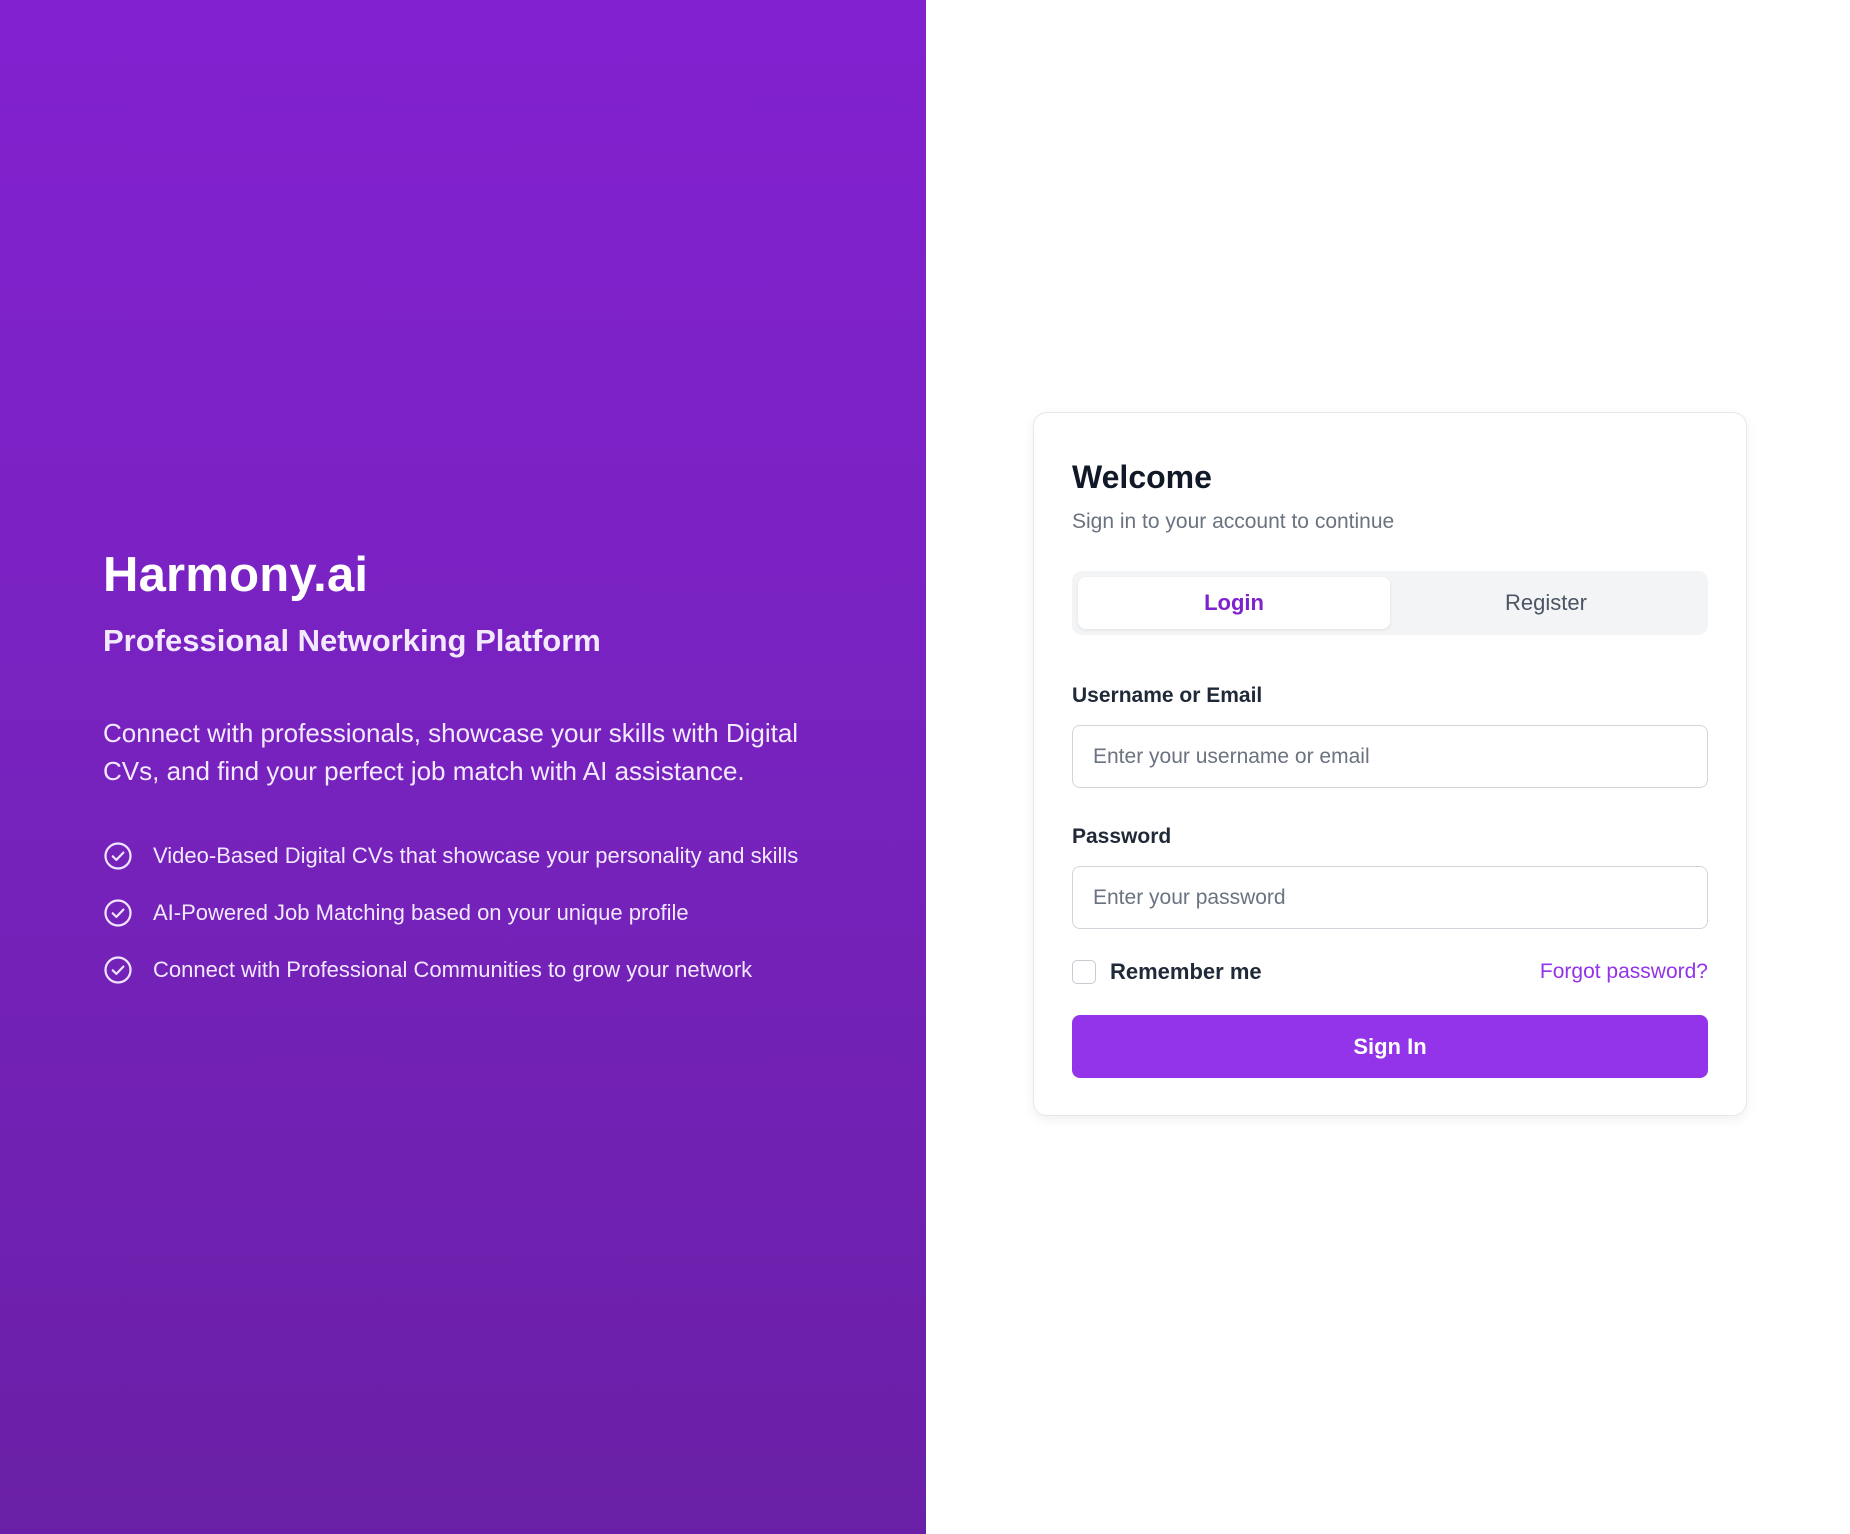  I want to click on tab-register: Register, so click(1546, 603).